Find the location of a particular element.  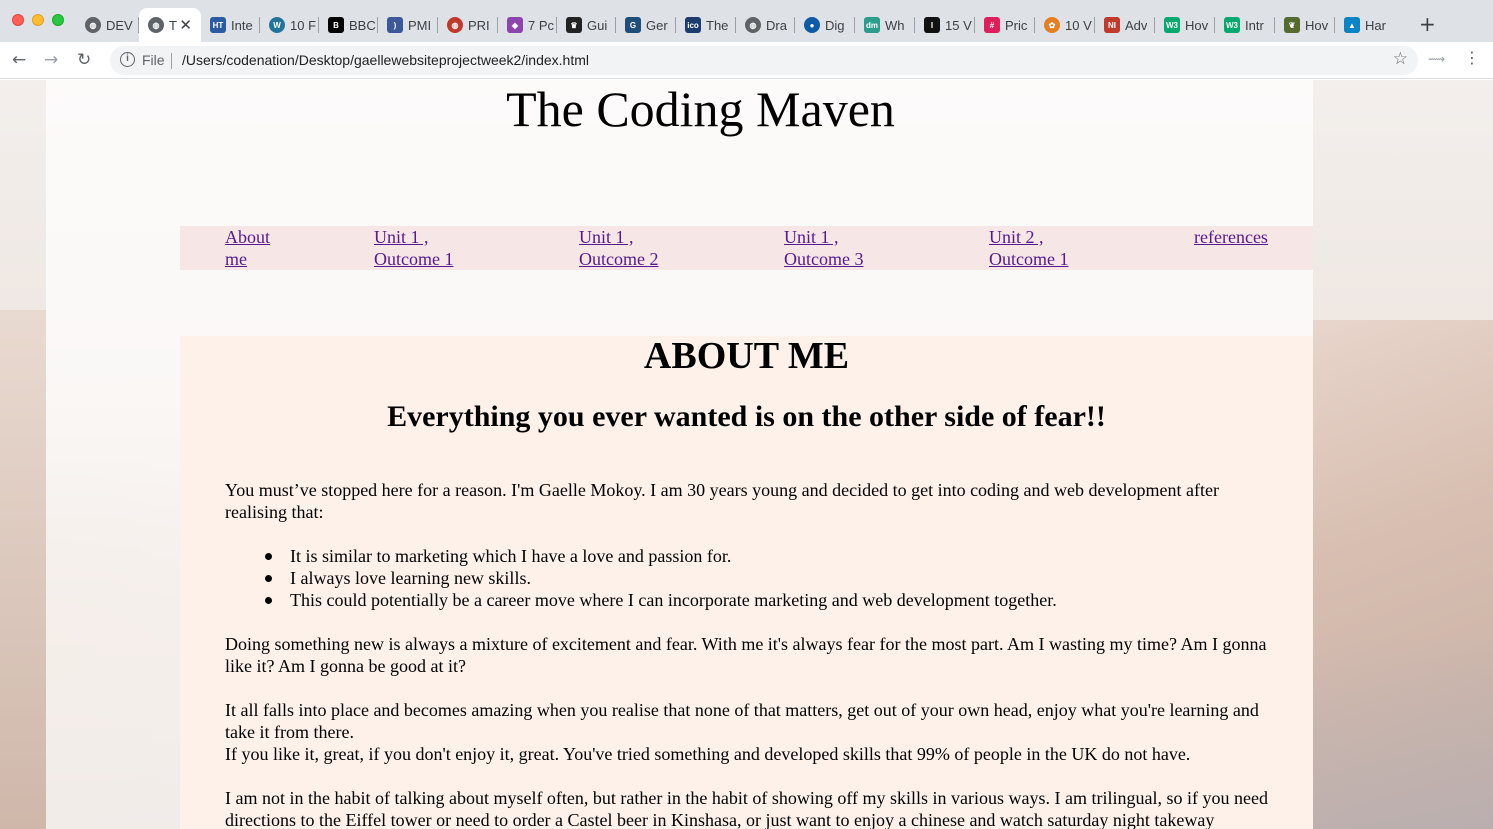

browser-tab: ● Dig is located at coordinates (825, 25).